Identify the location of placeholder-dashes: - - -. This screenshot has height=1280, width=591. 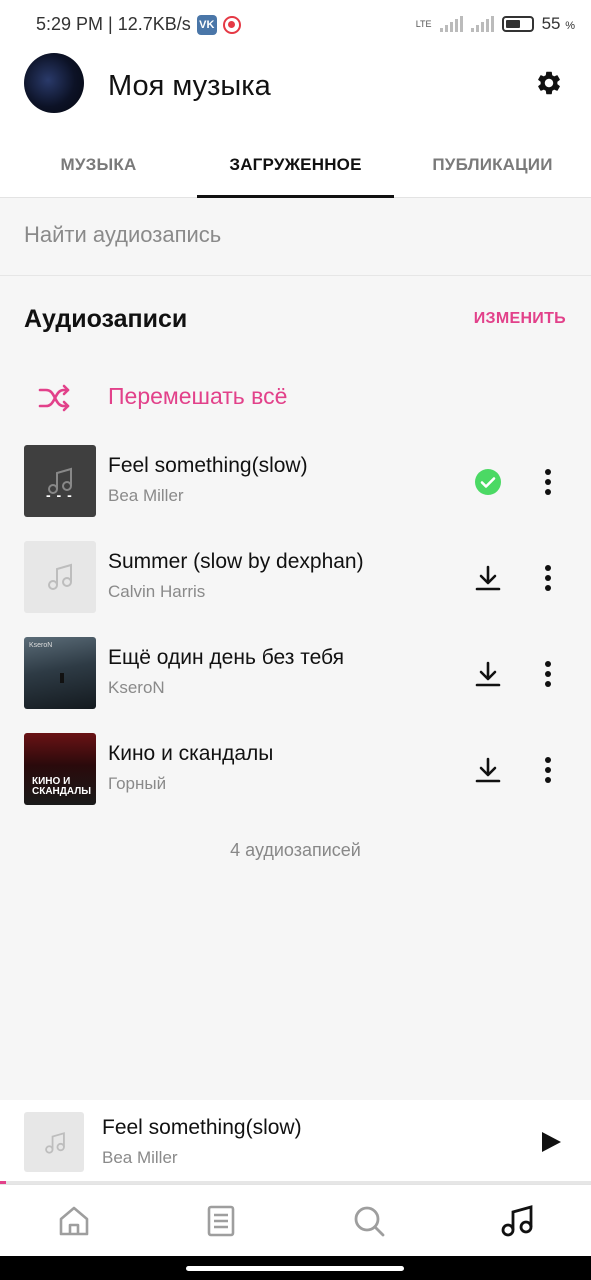
(59, 495).